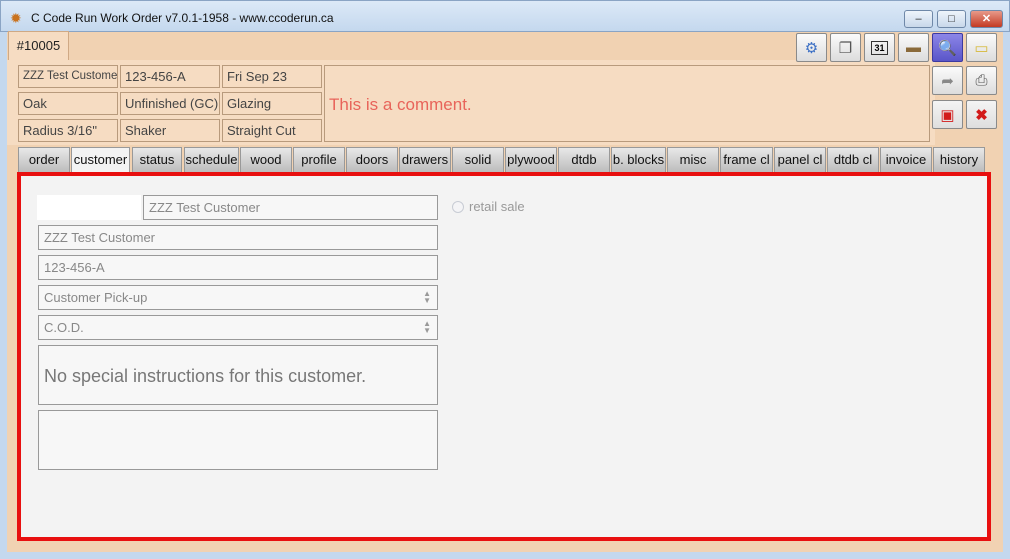 The height and width of the screenshot is (559, 1010). Describe the element at coordinates (16, 18) in the screenshot. I see `app-logo-icon: ✹` at that location.